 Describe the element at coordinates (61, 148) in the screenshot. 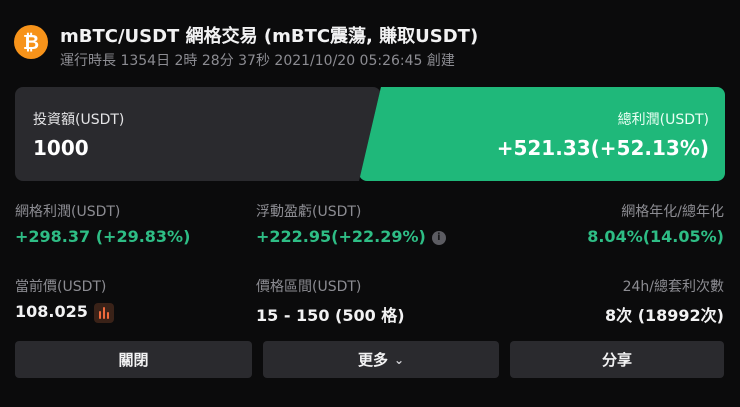

I see `investment-value: 1000` at that location.